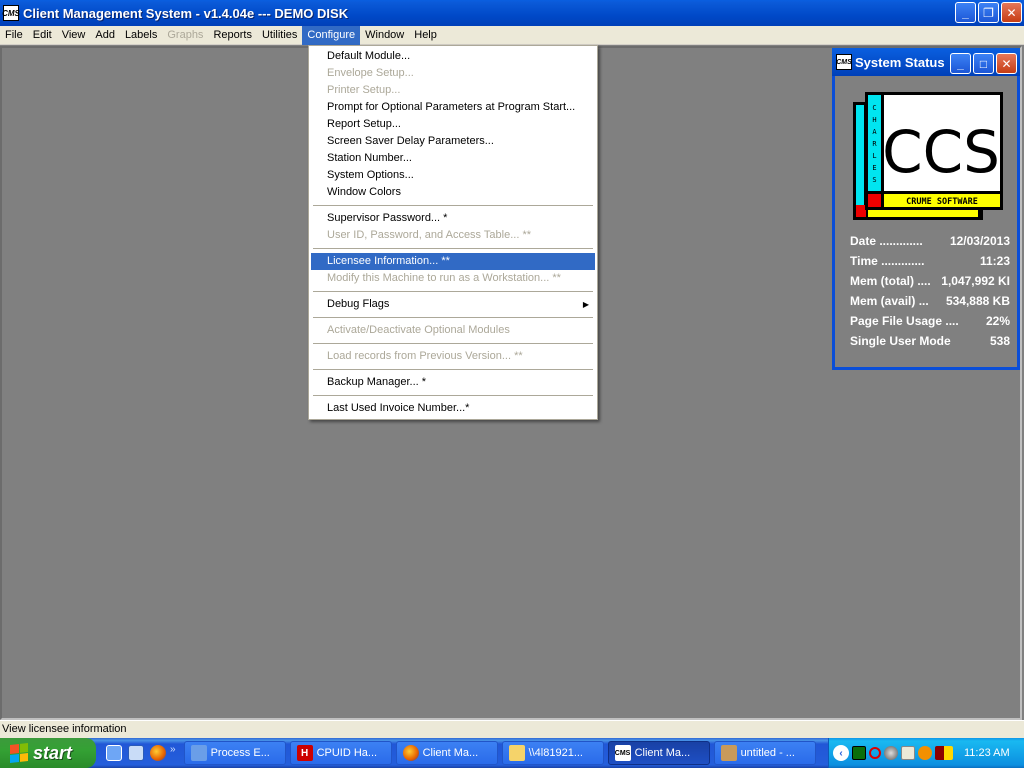  What do you see at coordinates (14, 35) in the screenshot?
I see `menu-file: File` at bounding box center [14, 35].